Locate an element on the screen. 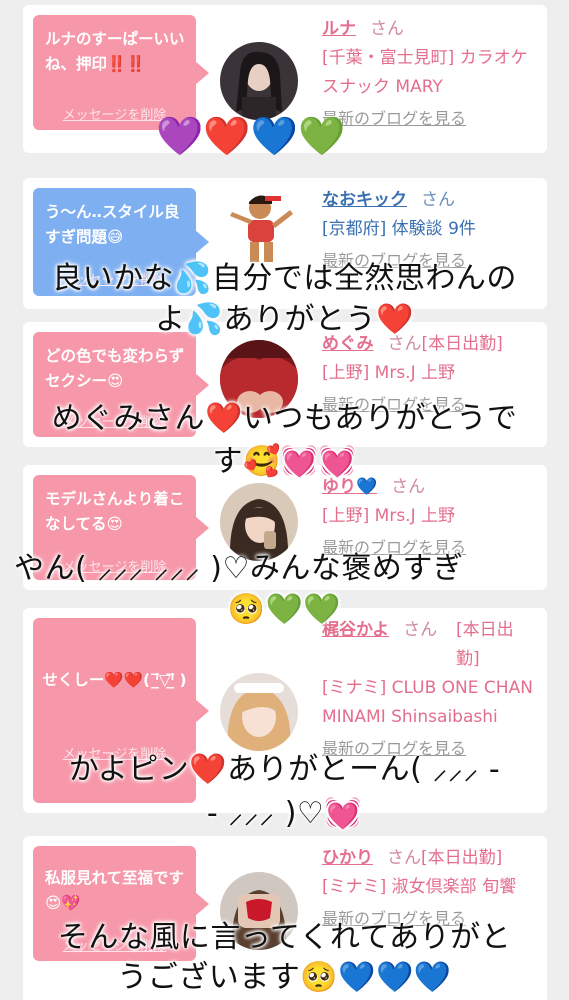 The height and width of the screenshot is (1000, 569). shop-detail: [千葉・富士見町] カラオケスナック MARY is located at coordinates (425, 72).